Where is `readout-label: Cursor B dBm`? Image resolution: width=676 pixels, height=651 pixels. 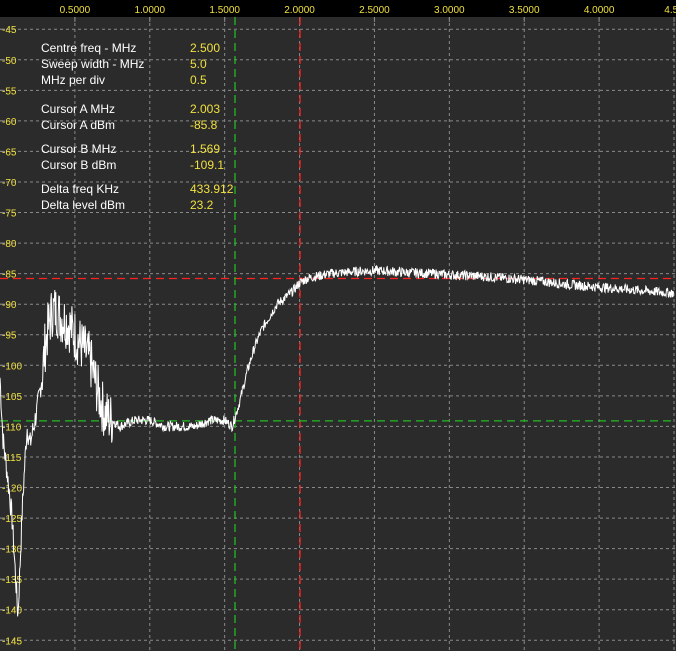
readout-label: Cursor B dBm is located at coordinates (78, 165).